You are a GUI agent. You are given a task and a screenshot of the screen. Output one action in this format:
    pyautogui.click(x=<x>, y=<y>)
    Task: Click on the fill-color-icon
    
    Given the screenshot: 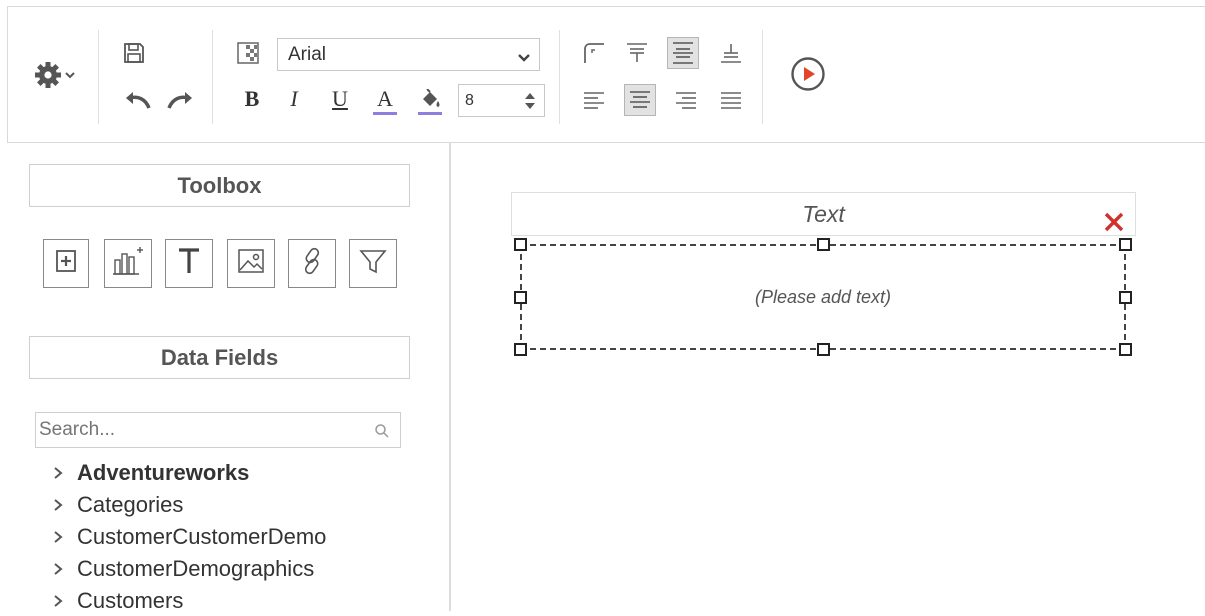 What is the action you would take?
    pyautogui.click(x=430, y=100)
    